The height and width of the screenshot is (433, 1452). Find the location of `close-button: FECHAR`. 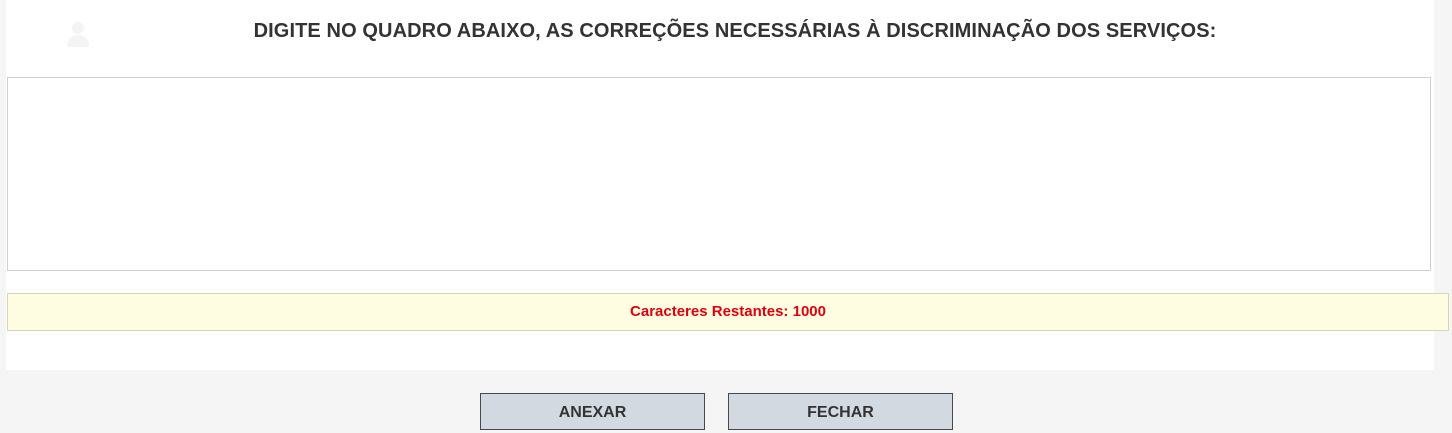

close-button: FECHAR is located at coordinates (840, 411).